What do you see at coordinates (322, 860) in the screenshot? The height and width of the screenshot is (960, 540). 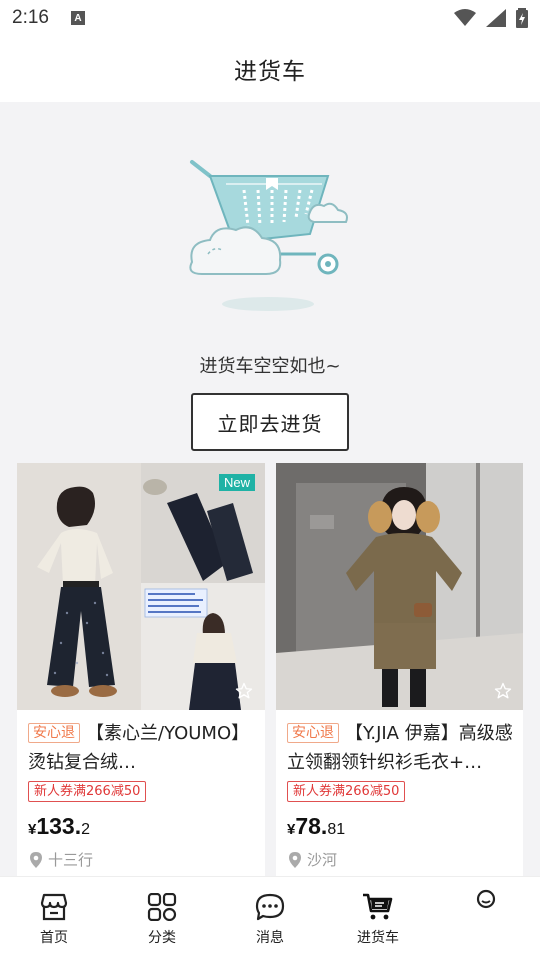 I see `location-text: 沙河` at bounding box center [322, 860].